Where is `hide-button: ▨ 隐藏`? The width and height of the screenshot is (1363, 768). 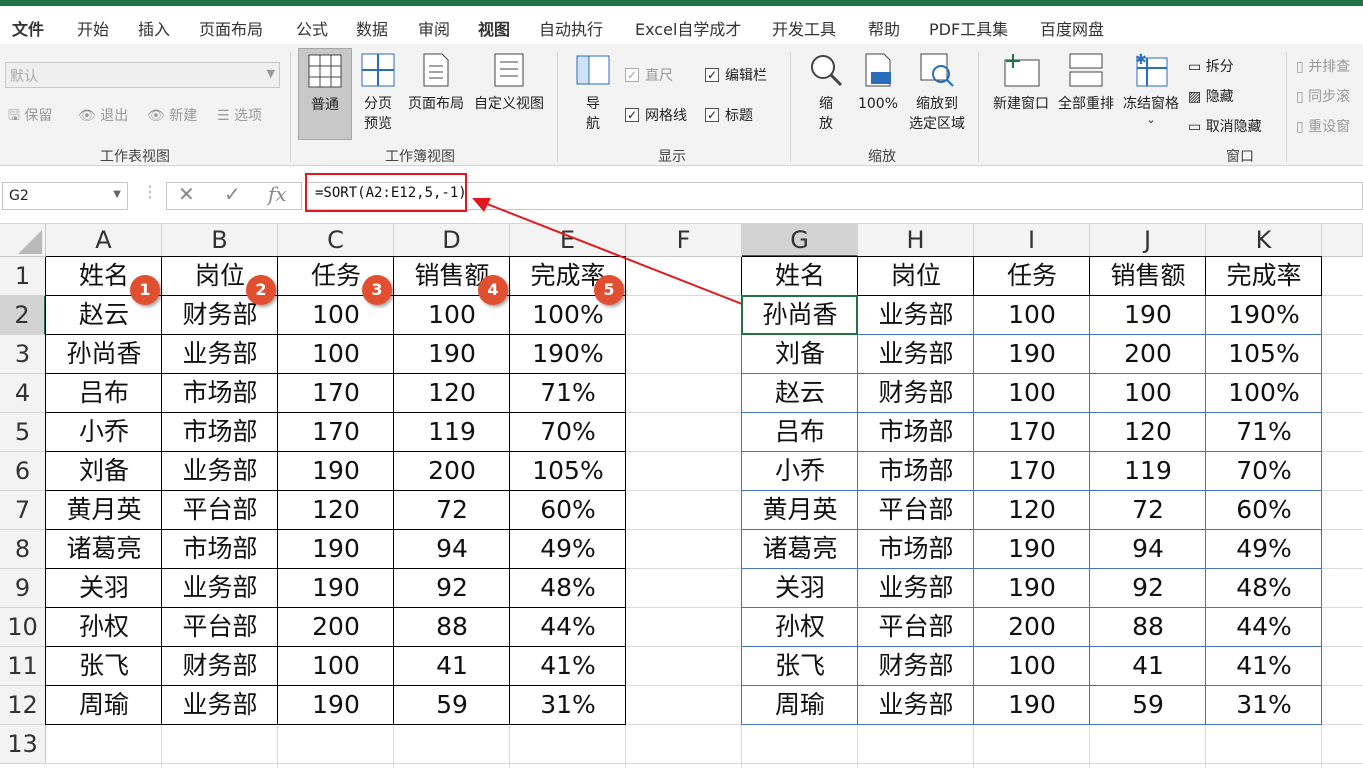
hide-button: ▨ 隐藏 is located at coordinates (1211, 96).